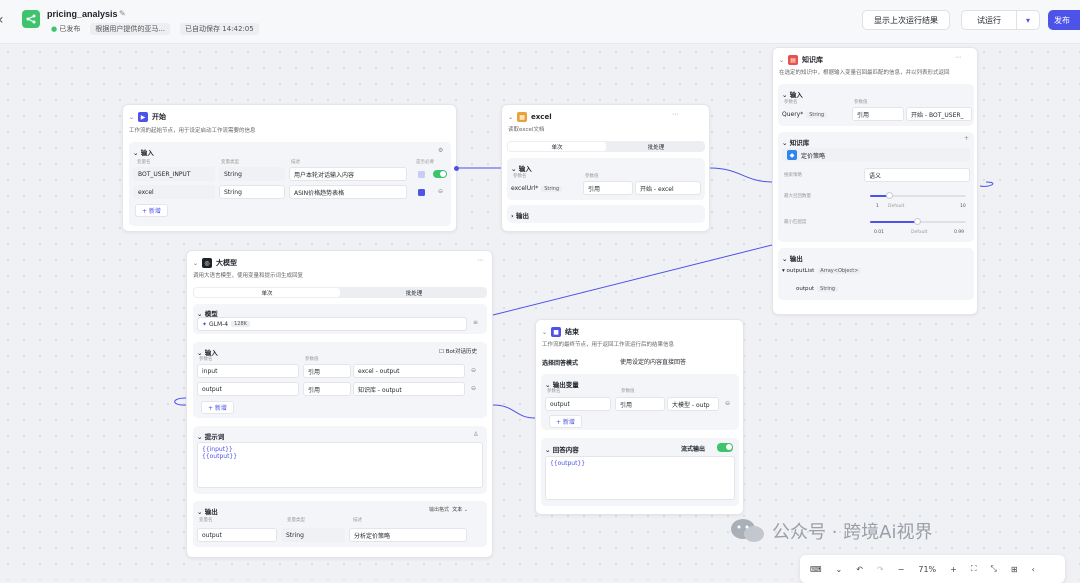  Describe the element at coordinates (348, 192) in the screenshot. I see `var-desc-field: ASIN价格趋势表格` at that location.